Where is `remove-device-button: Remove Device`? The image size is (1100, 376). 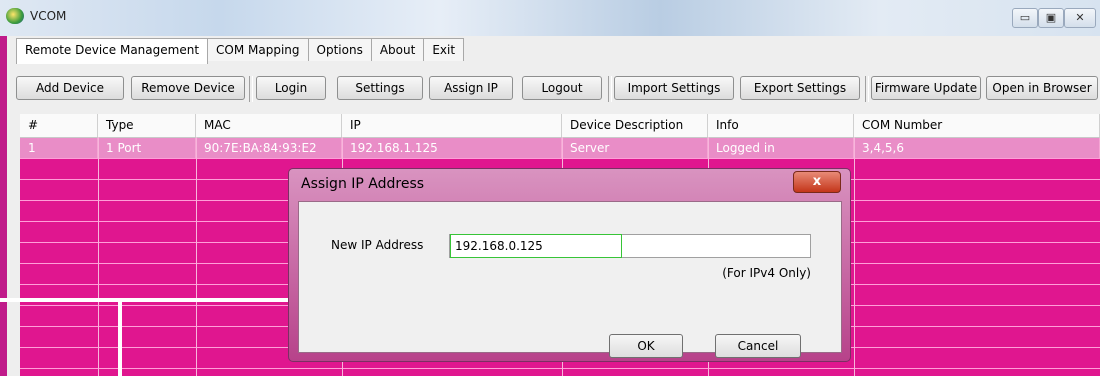
remove-device-button: Remove Device is located at coordinates (188, 88).